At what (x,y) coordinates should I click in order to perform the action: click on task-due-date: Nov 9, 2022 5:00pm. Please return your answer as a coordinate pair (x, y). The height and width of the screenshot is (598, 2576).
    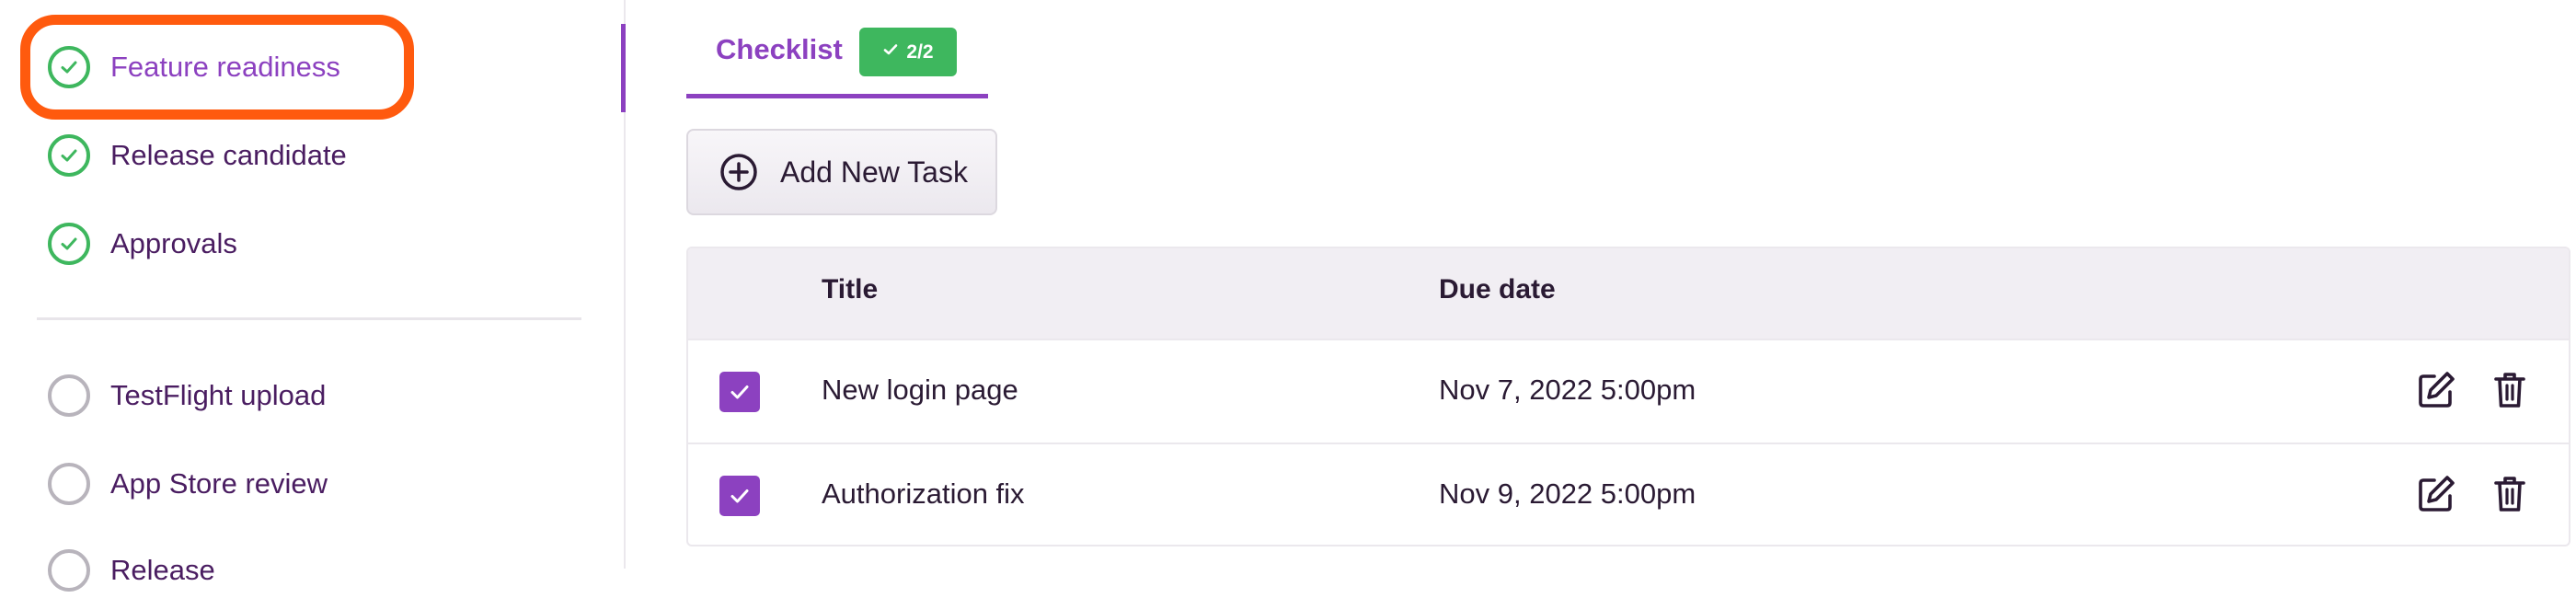
    Looking at the image, I should click on (1567, 493).